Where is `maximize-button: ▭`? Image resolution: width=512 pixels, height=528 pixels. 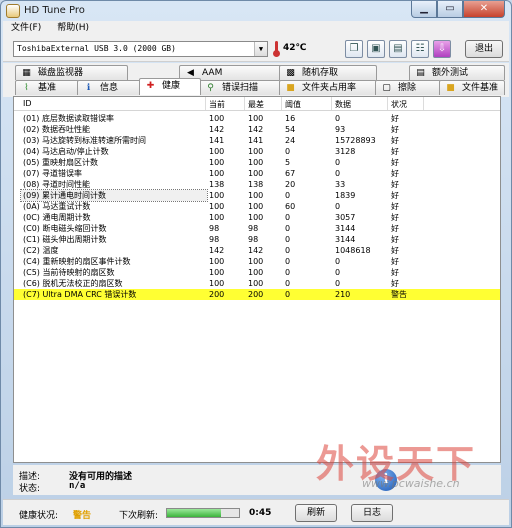 maximize-button: ▭ is located at coordinates (450, 9).